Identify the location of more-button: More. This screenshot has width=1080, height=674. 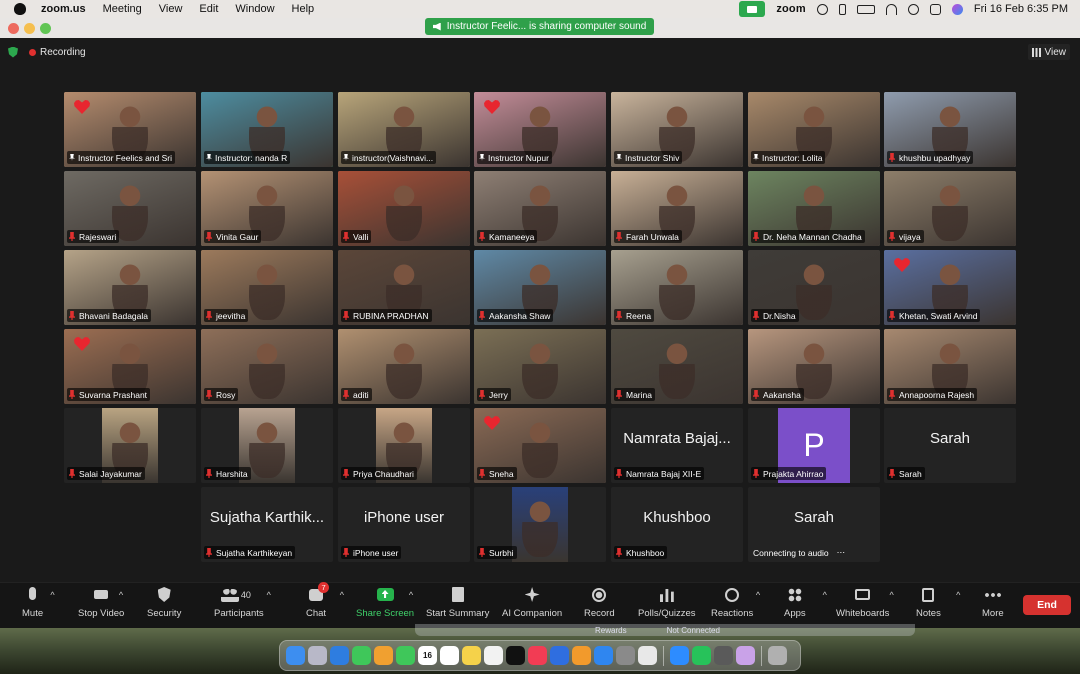
(993, 607).